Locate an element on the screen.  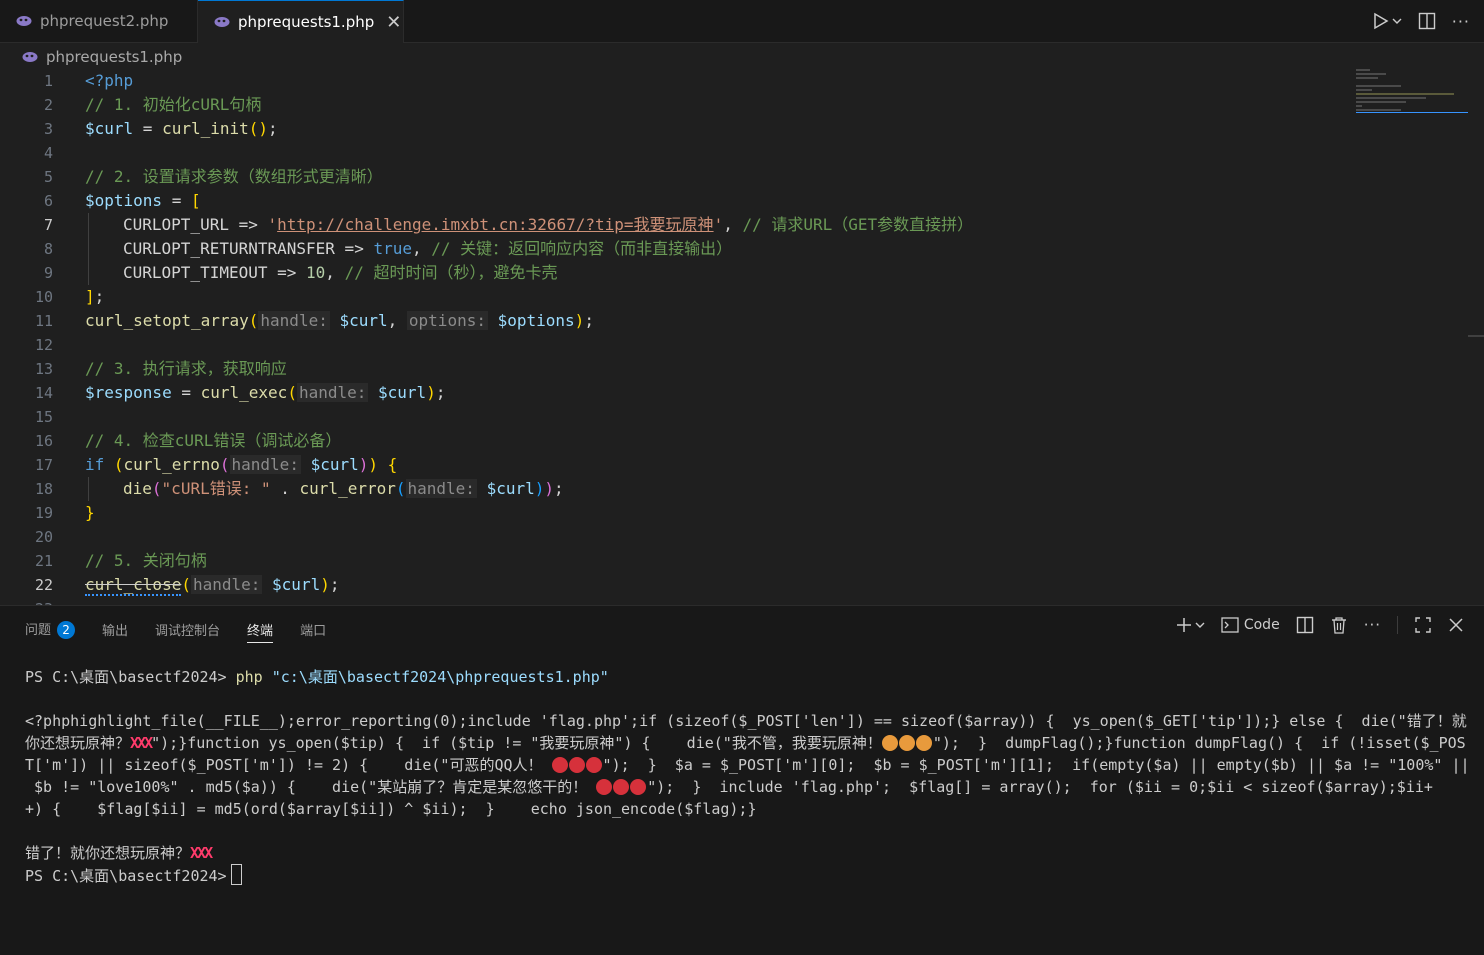
line-number: 6 is located at coordinates (48, 201).